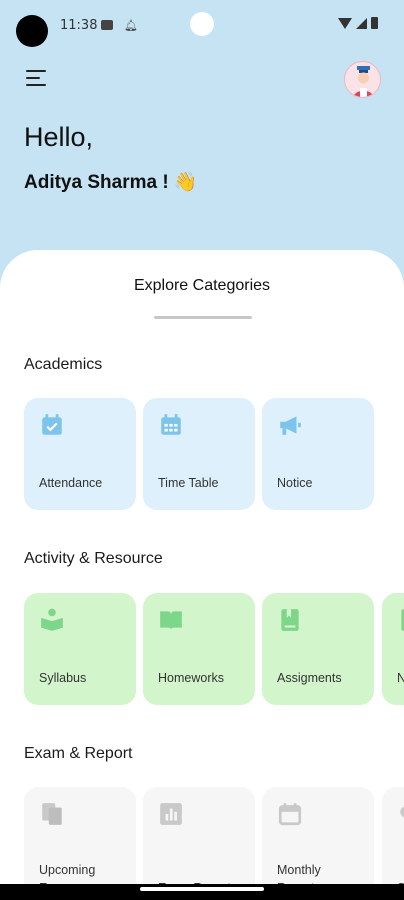  I want to click on section-title-academics: Academics, so click(63, 364).